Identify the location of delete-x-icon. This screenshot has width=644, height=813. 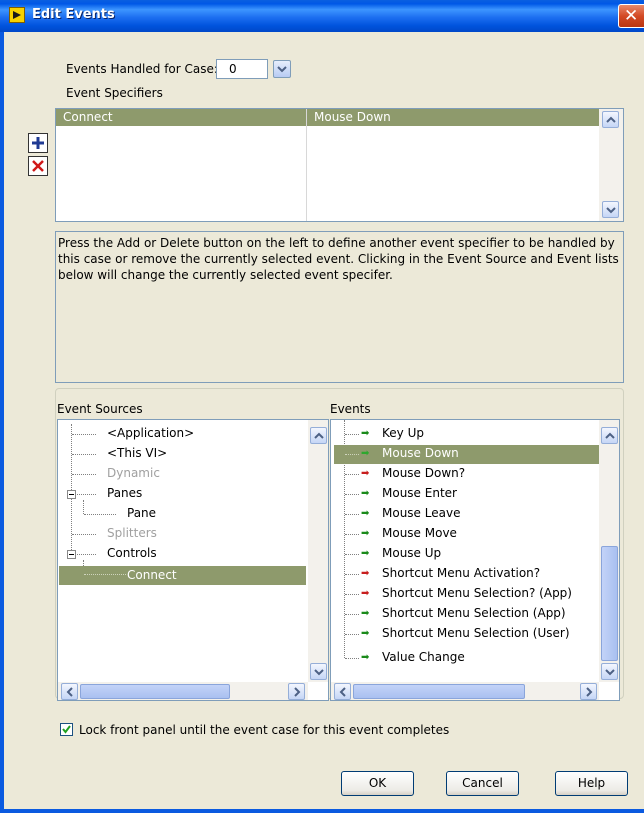
(38, 166).